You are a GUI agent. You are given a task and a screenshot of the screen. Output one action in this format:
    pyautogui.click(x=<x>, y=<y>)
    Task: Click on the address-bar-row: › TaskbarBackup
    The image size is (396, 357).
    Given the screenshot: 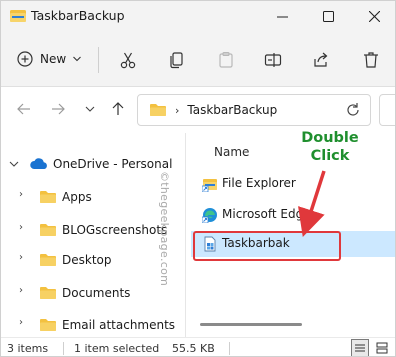 What is the action you would take?
    pyautogui.click(x=198, y=110)
    